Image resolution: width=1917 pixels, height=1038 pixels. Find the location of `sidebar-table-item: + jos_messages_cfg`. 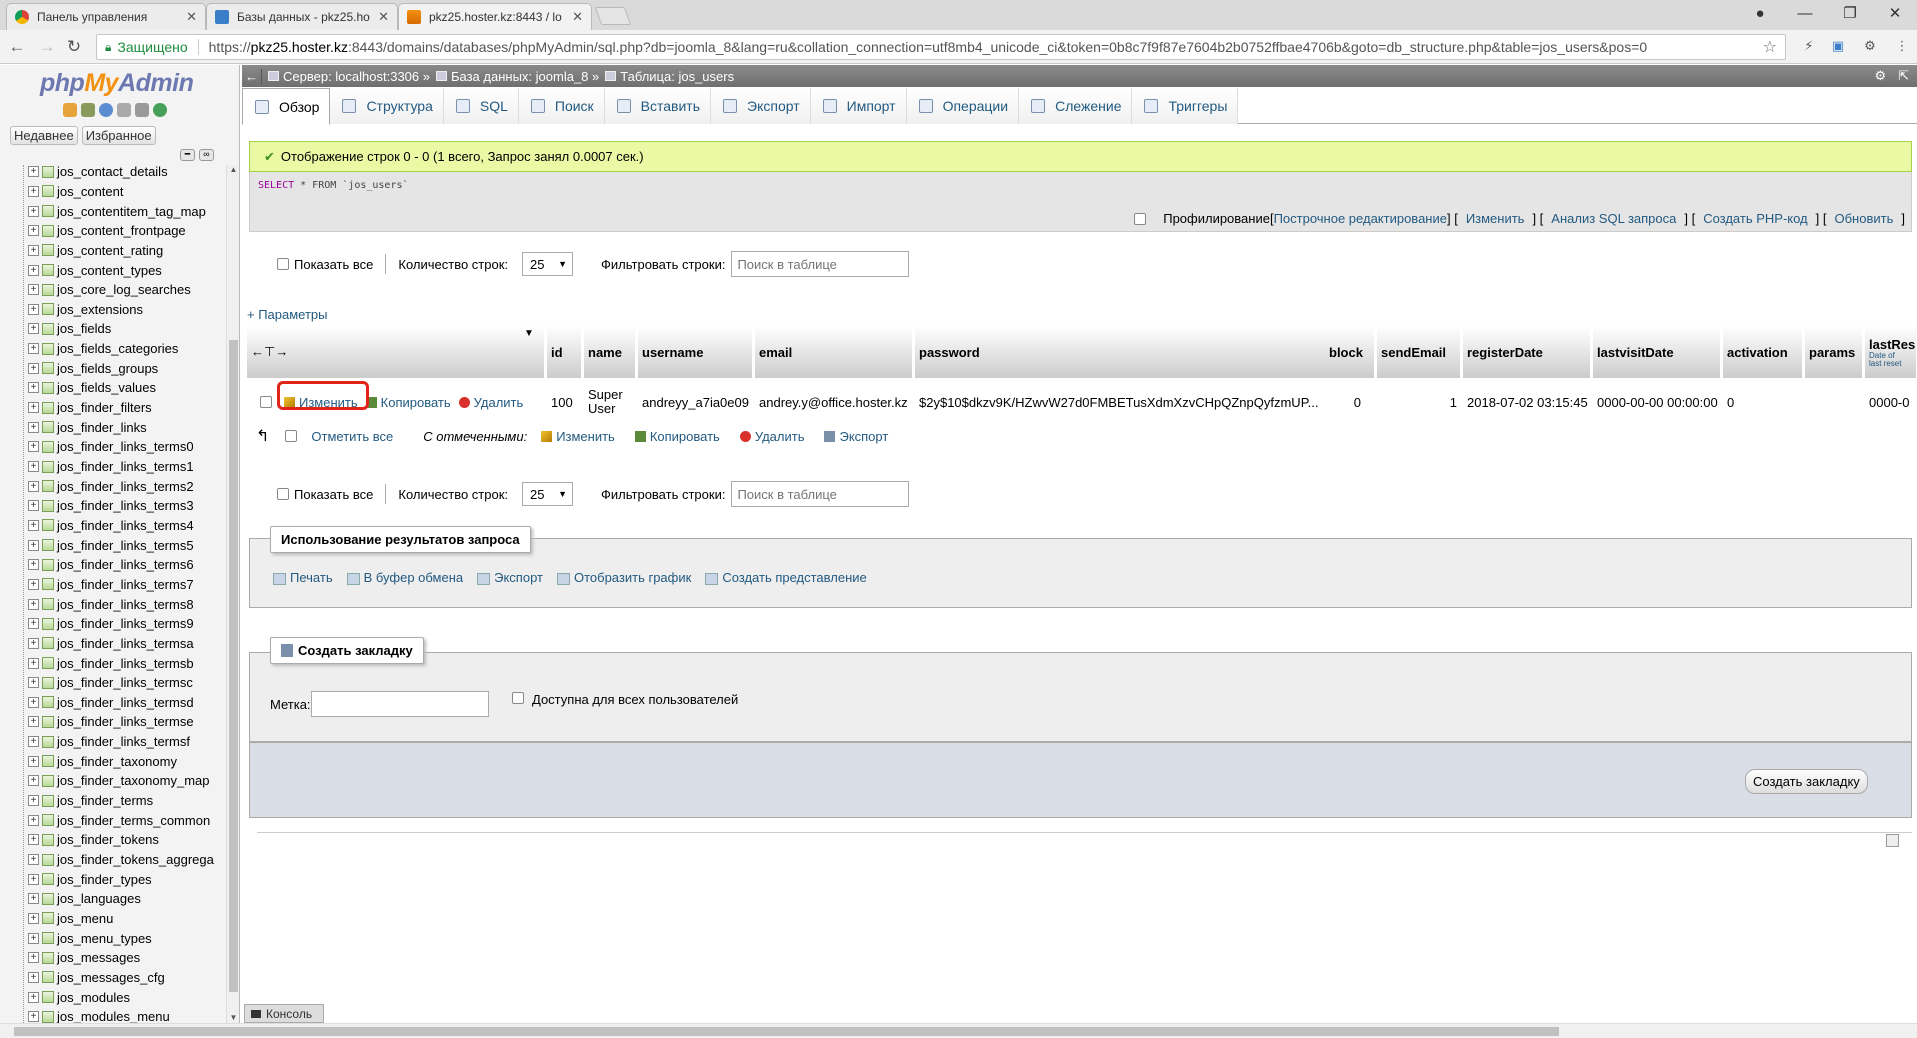

sidebar-table-item: + jos_messages_cfg is located at coordinates (96, 978).